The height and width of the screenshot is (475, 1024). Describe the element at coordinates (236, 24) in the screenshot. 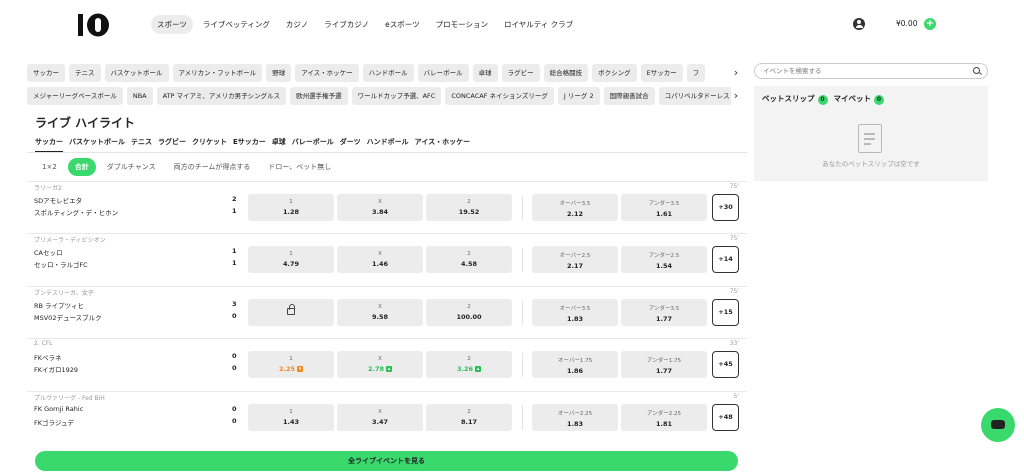

I see `nav-live-betting: ライブベッティング` at that location.